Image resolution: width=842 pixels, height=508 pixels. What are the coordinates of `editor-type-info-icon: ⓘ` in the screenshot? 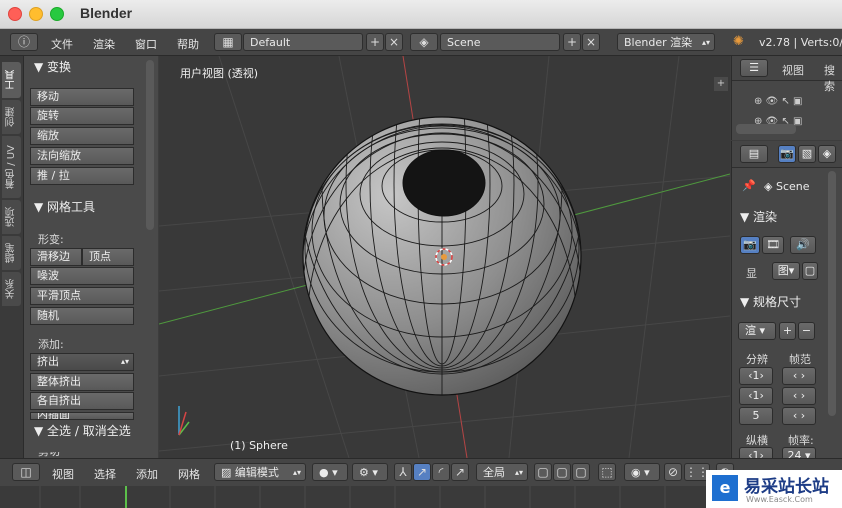 It's located at (24, 42).